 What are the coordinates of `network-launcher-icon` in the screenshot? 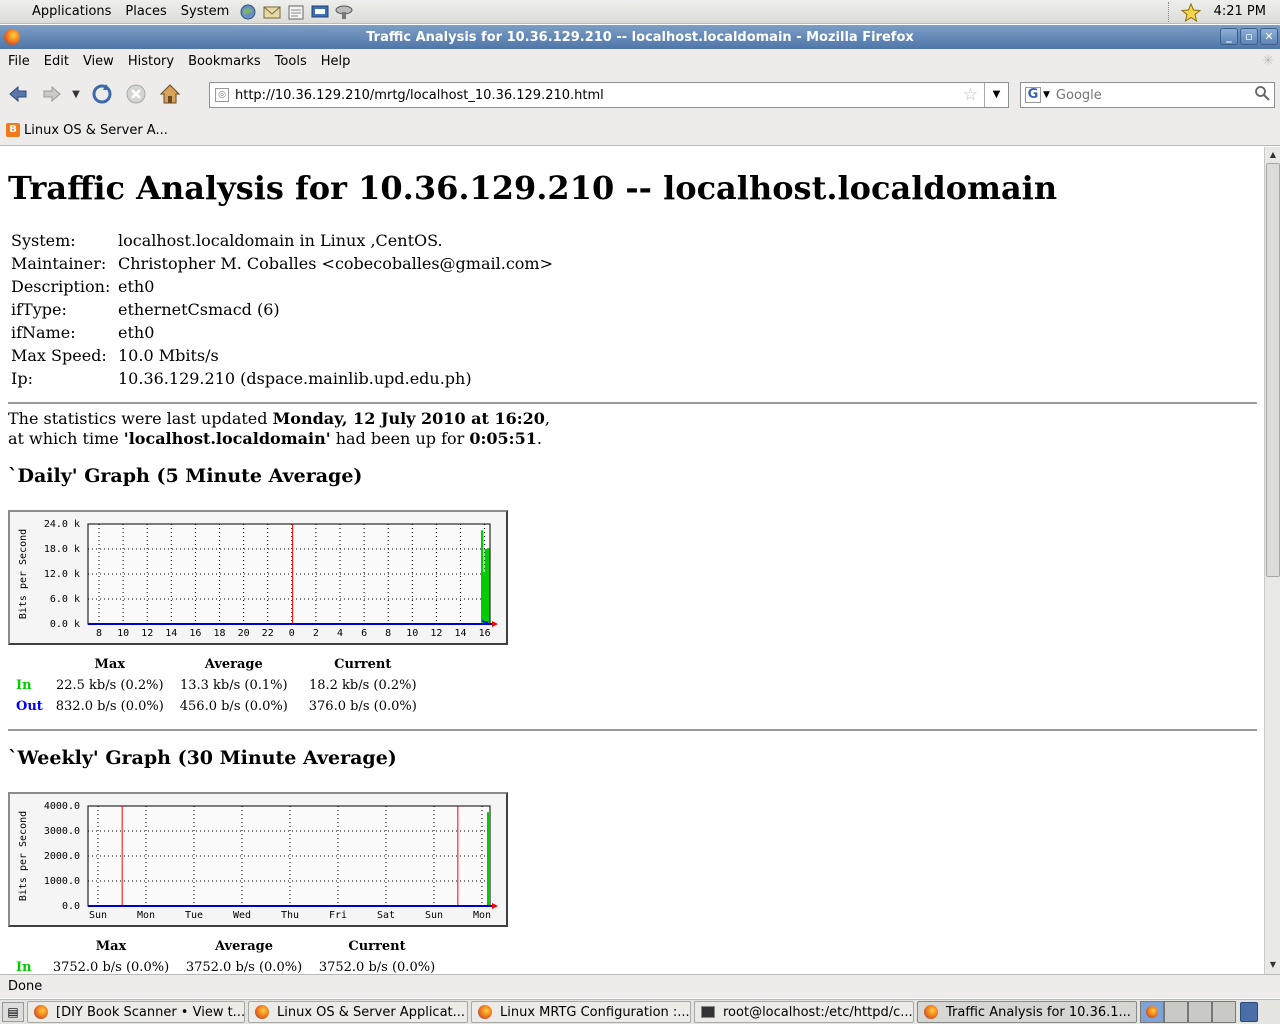 It's located at (344, 12).